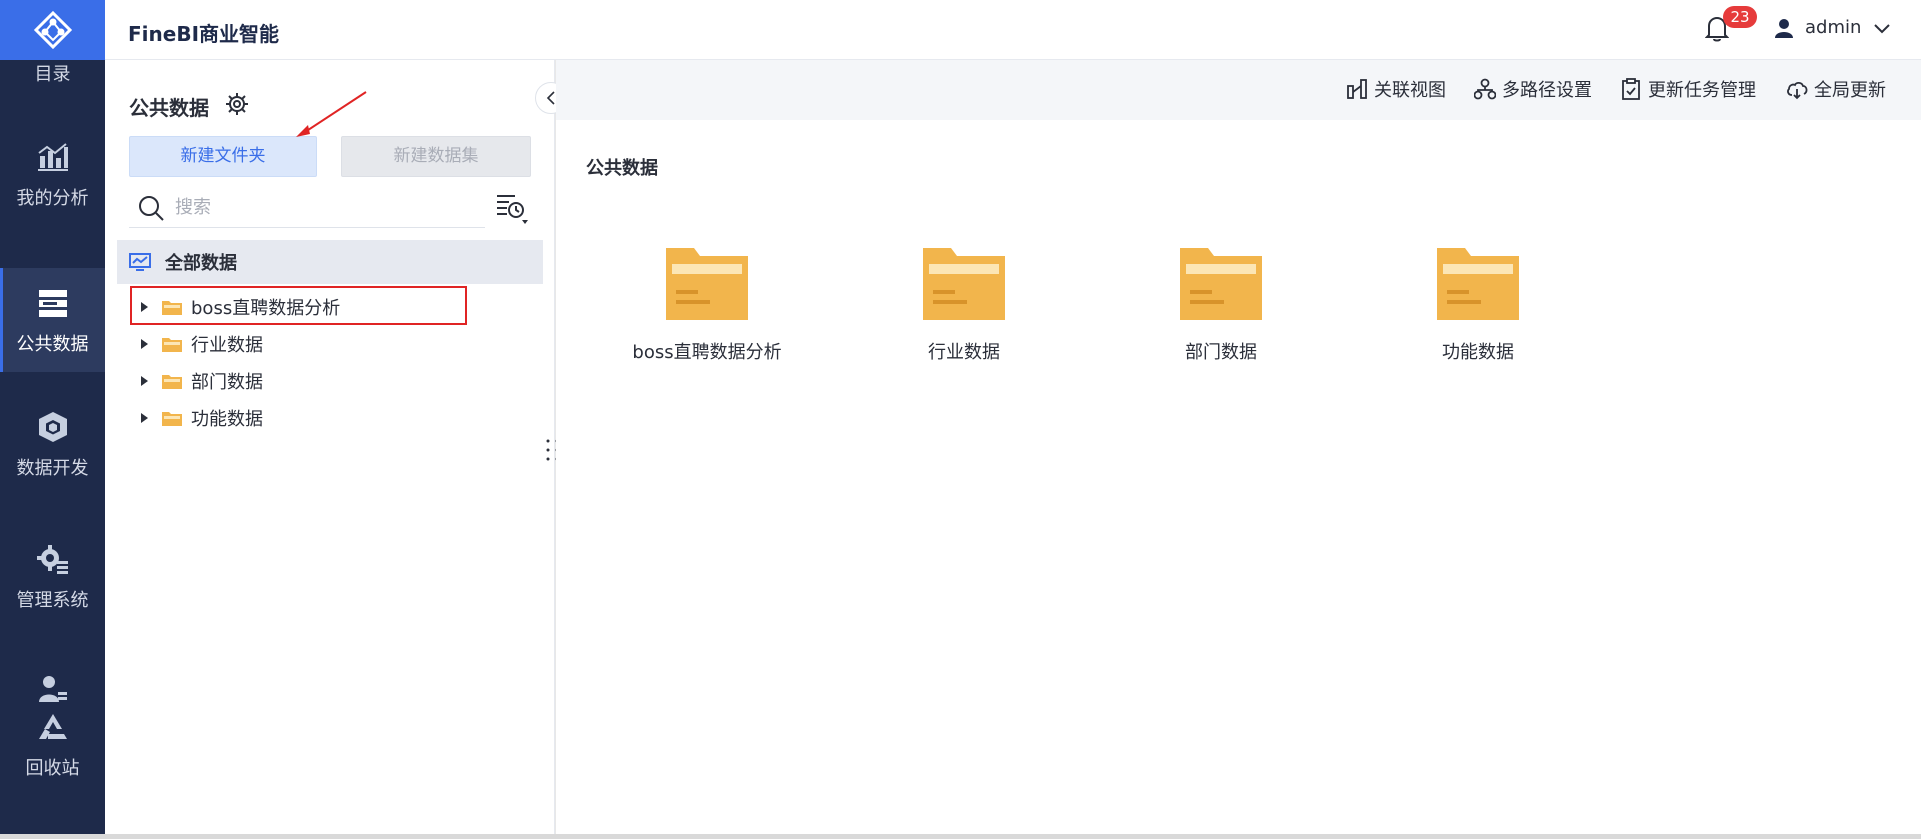  Describe the element at coordinates (331, 114) in the screenshot. I see `annotation-arrow` at that location.